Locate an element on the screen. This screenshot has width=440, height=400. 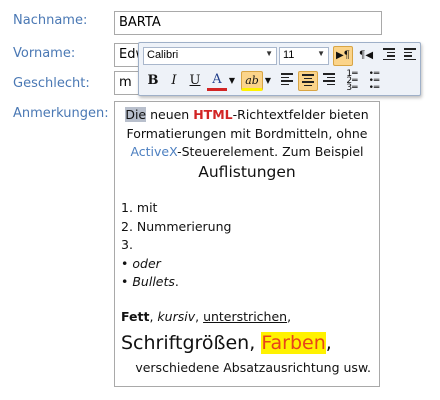
align-left-button is located at coordinates (287, 81).